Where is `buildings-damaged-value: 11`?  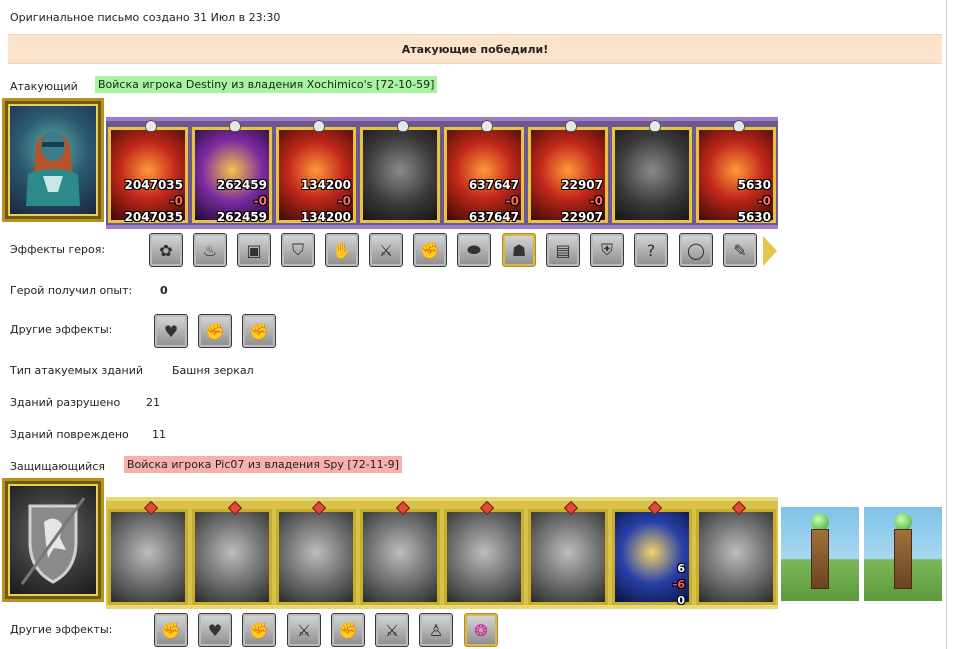 buildings-damaged-value: 11 is located at coordinates (159, 434).